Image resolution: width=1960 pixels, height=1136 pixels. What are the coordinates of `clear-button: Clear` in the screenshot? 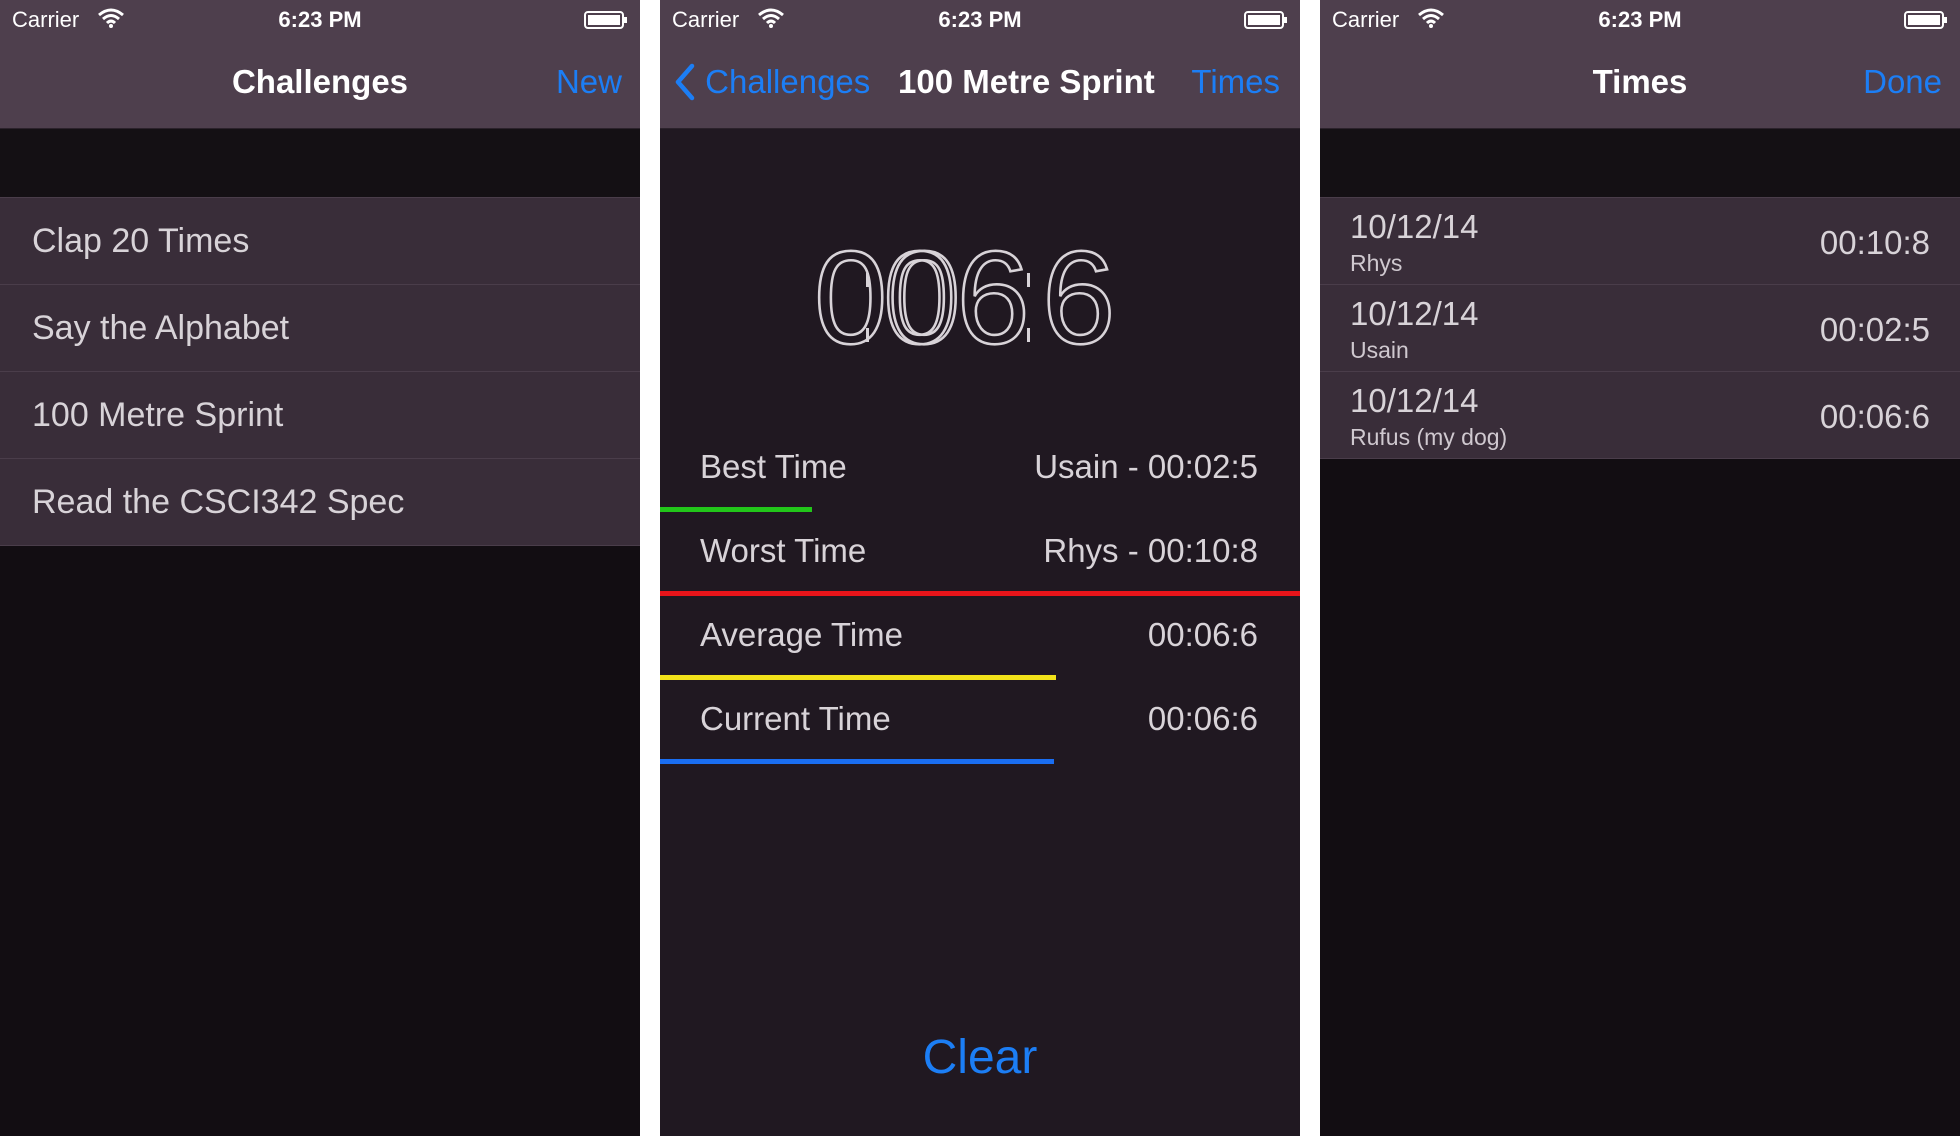 It's located at (980, 1057).